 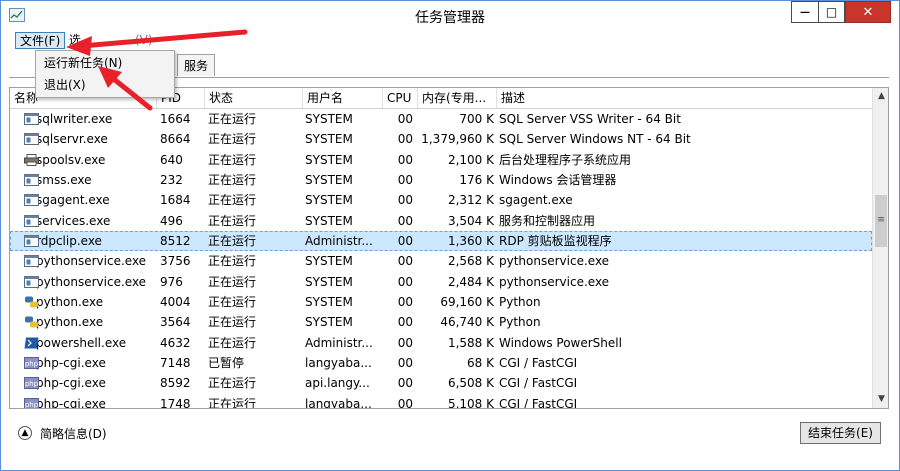 I want to click on end-task-button: 结束任务(E), so click(x=840, y=433).